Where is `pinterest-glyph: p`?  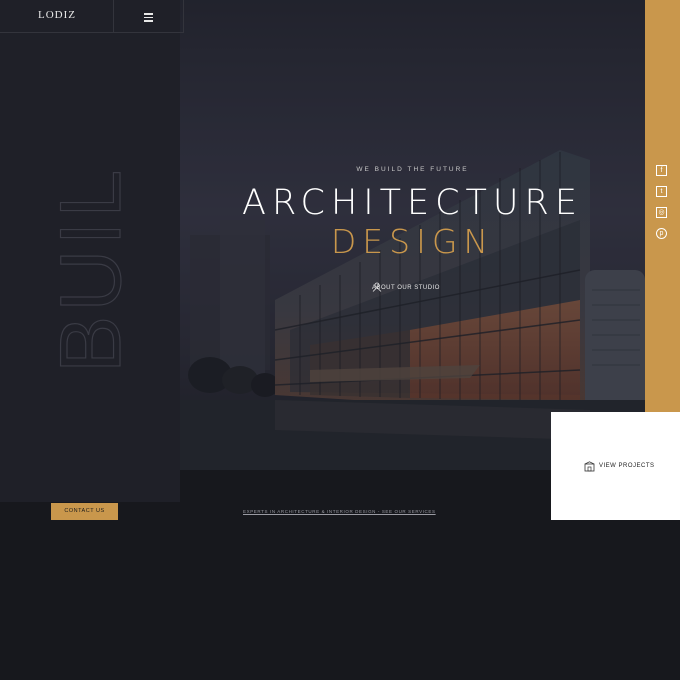
pinterest-glyph: p is located at coordinates (661, 233).